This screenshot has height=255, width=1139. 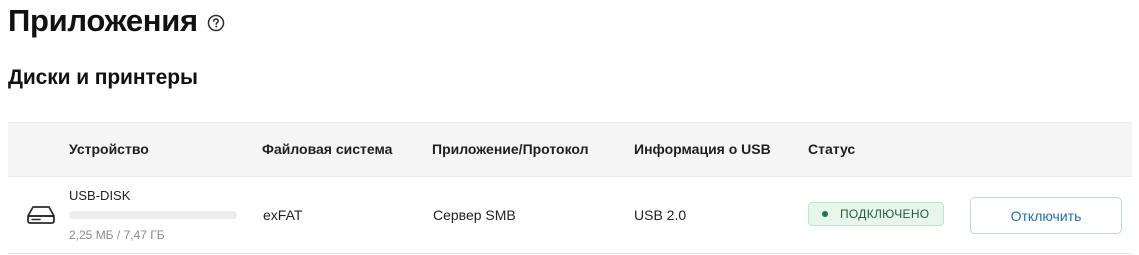 What do you see at coordinates (885, 214) in the screenshot?
I see `status-text: ПОДКЛЮЧЕНО` at bounding box center [885, 214].